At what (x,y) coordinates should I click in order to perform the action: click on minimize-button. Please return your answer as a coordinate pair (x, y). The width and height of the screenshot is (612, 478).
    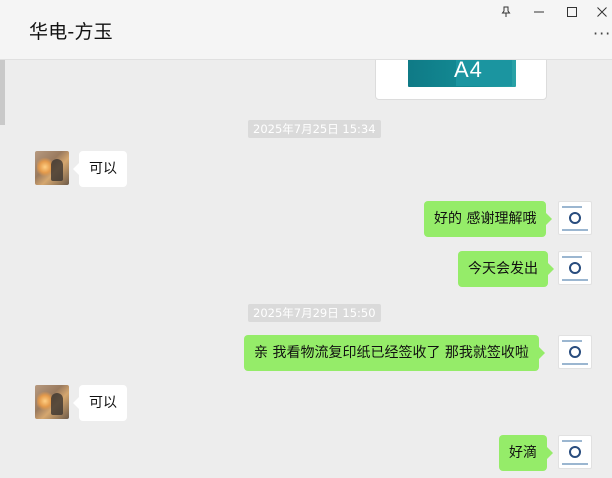
    Looking at the image, I should click on (539, 12).